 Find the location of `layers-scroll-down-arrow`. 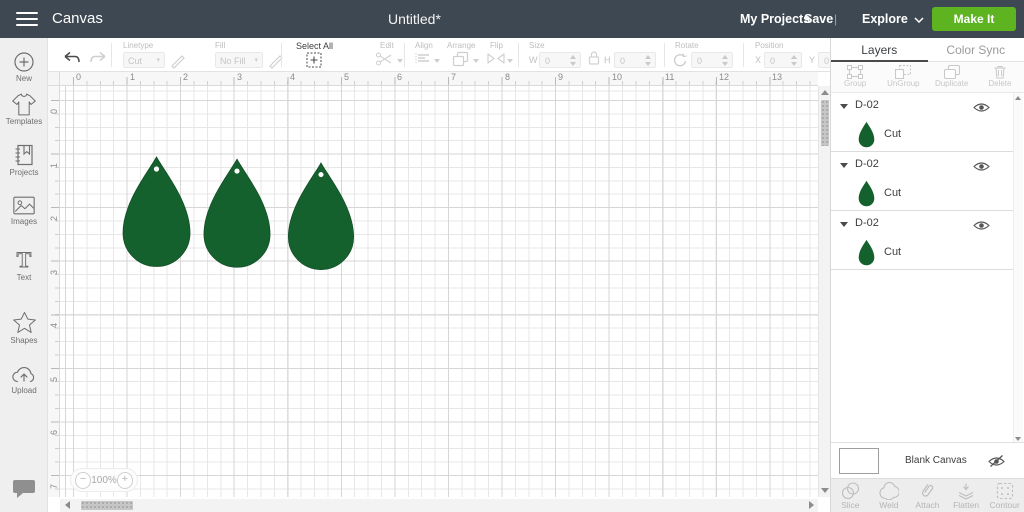

layers-scroll-down-arrow is located at coordinates (1018, 439).